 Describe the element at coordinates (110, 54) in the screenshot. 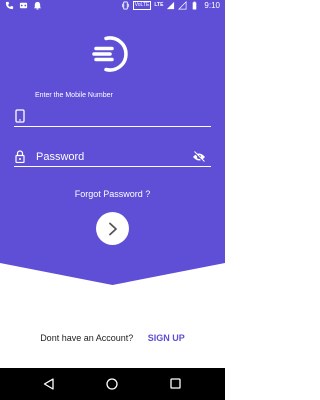

I see `app-logo-icon` at that location.